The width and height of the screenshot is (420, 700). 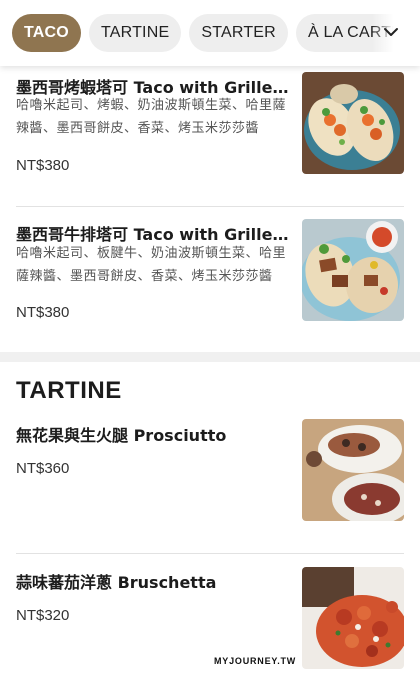 I want to click on item-description: 哈嚕米起司、板腱牛、奶油波斯頓生菜、哈里薩辣醬、墨西哥餅皮、香菜、烤玉米莎莎醬, so click(x=151, y=265).